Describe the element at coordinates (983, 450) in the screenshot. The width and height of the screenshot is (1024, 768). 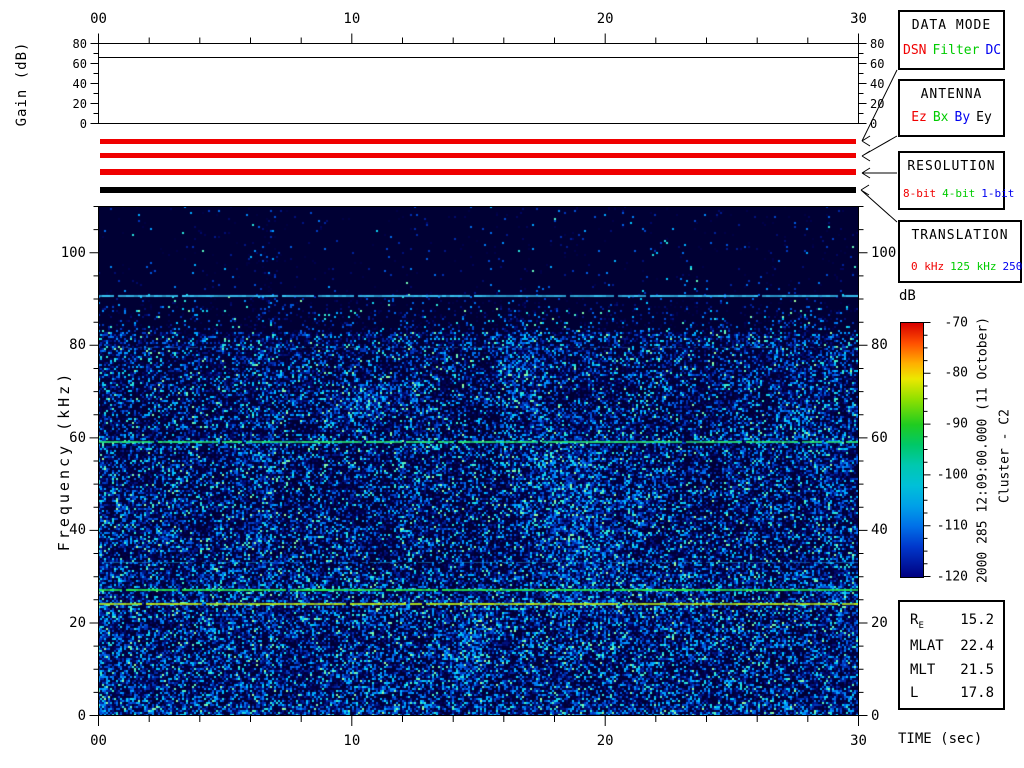
I see `timestamp-label: 2000 285 12:09:00.000 (11 October)` at that location.